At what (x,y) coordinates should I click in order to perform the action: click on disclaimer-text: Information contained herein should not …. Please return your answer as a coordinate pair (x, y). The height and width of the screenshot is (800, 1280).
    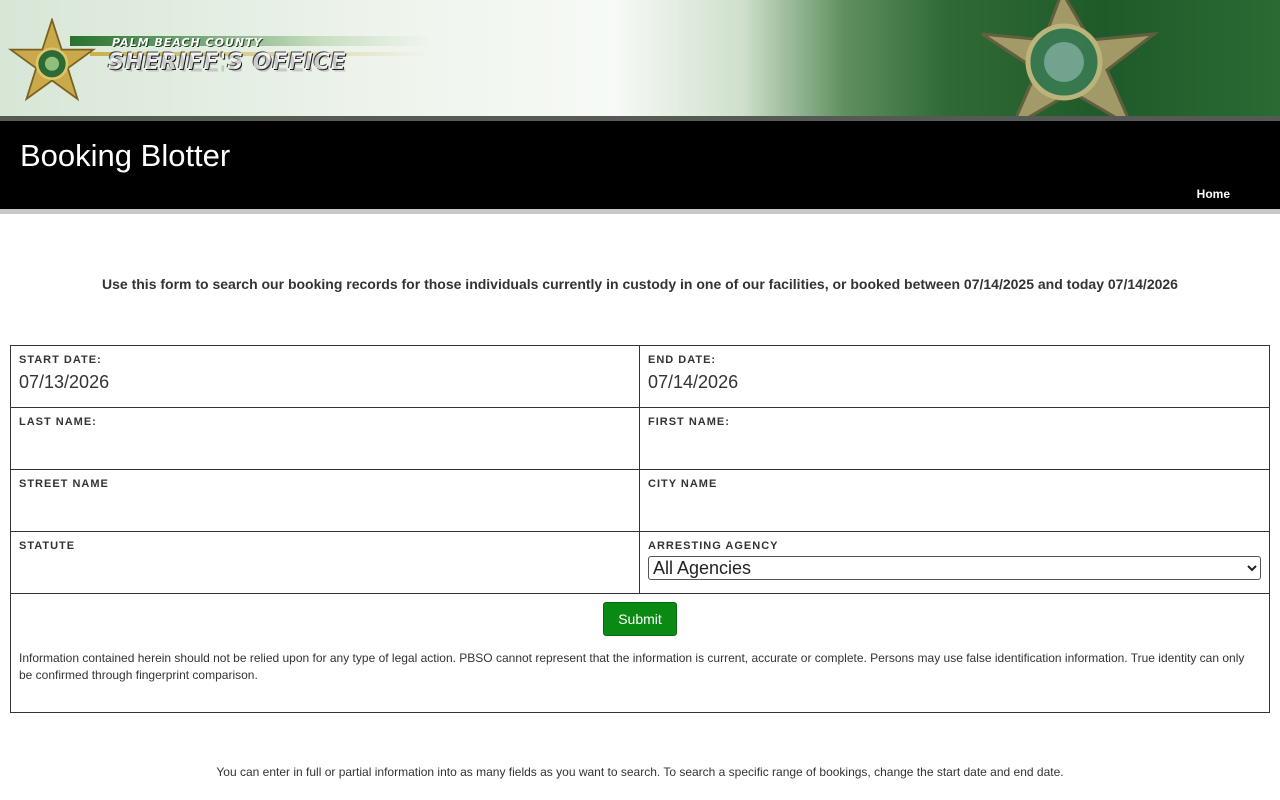
    Looking at the image, I should click on (632, 666).